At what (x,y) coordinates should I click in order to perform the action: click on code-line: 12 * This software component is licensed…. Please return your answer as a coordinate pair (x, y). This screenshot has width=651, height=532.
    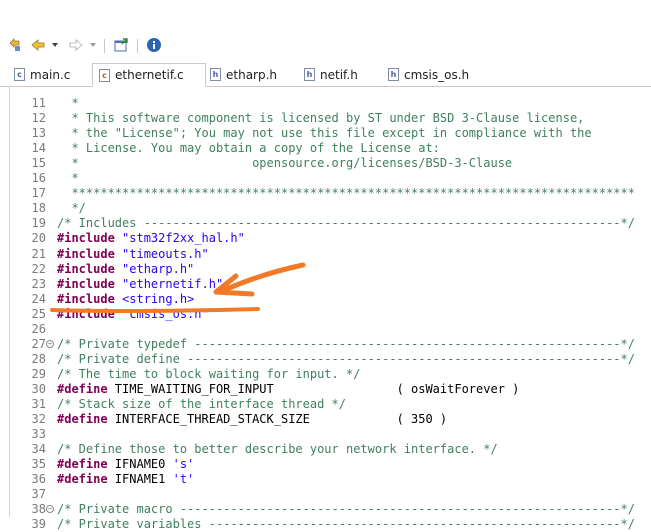
    Looking at the image, I should click on (330, 118).